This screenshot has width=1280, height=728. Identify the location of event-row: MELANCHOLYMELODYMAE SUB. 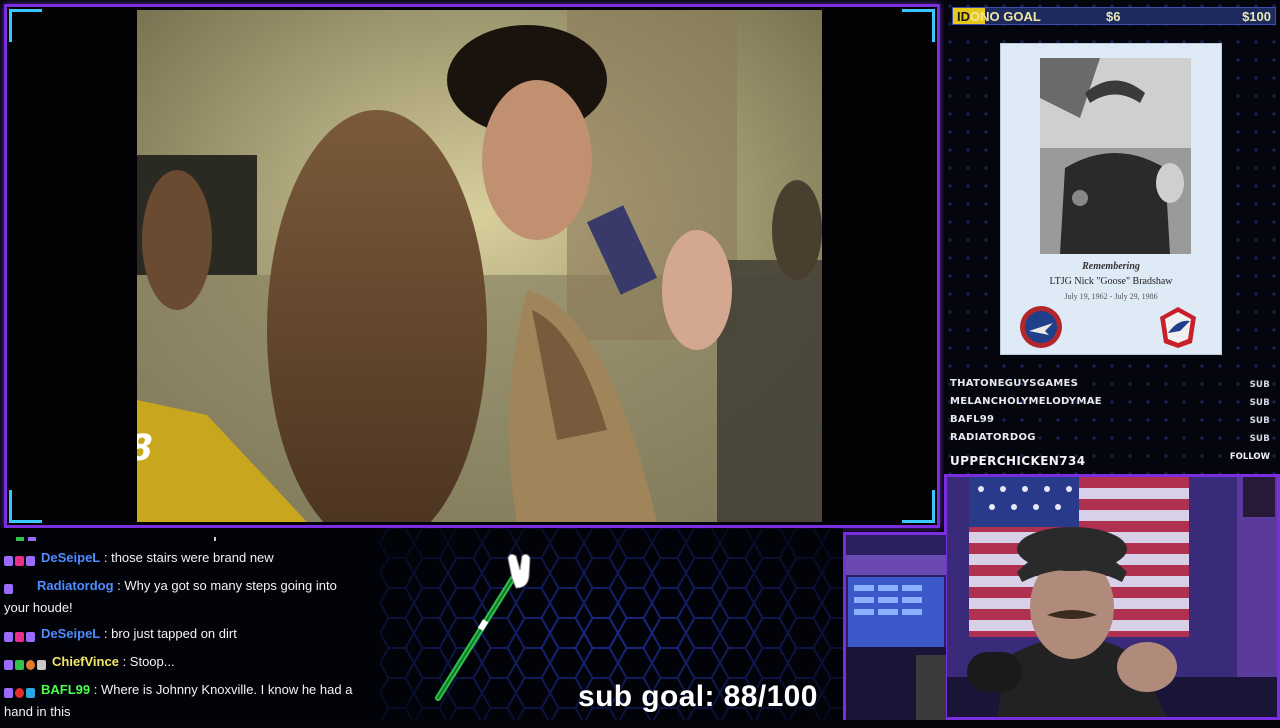
(1110, 403).